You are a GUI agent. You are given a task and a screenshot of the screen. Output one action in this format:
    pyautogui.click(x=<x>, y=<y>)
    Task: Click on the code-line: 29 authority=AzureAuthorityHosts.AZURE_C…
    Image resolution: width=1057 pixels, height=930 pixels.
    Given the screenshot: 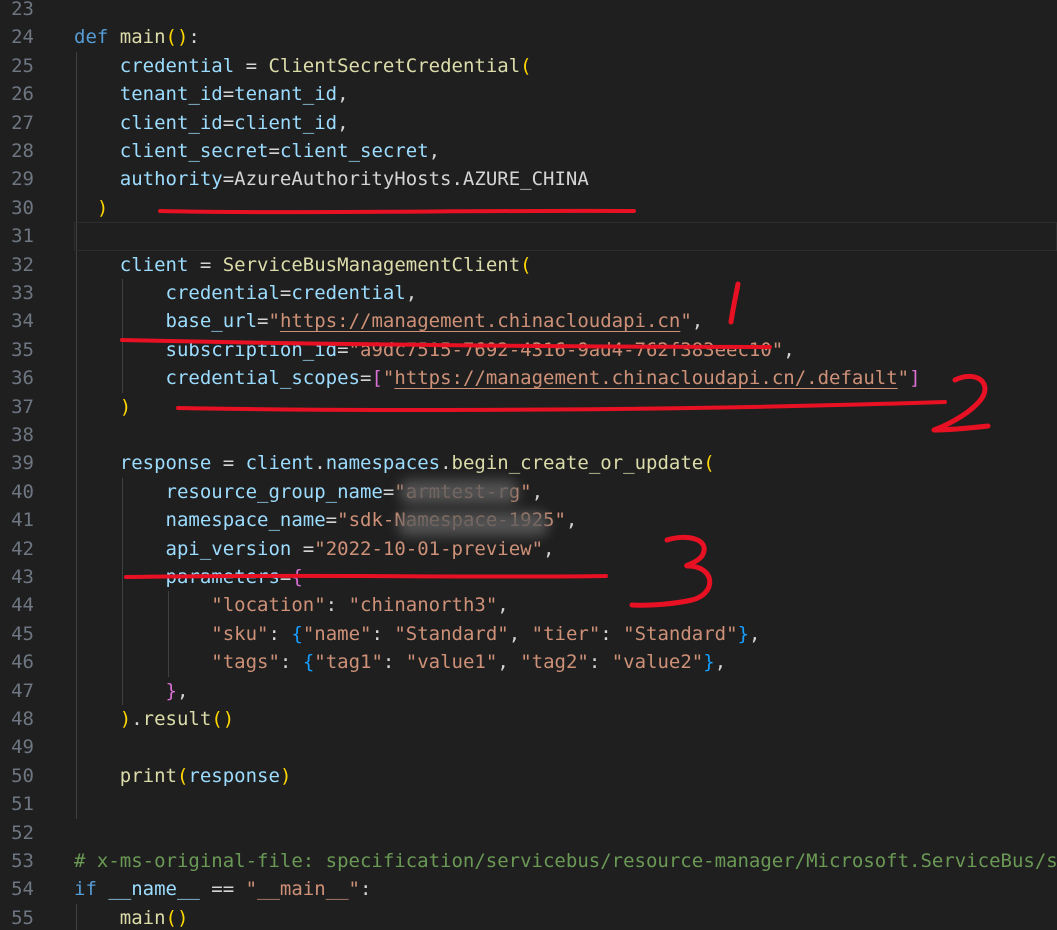 What is the action you would take?
    pyautogui.click(x=528, y=179)
    